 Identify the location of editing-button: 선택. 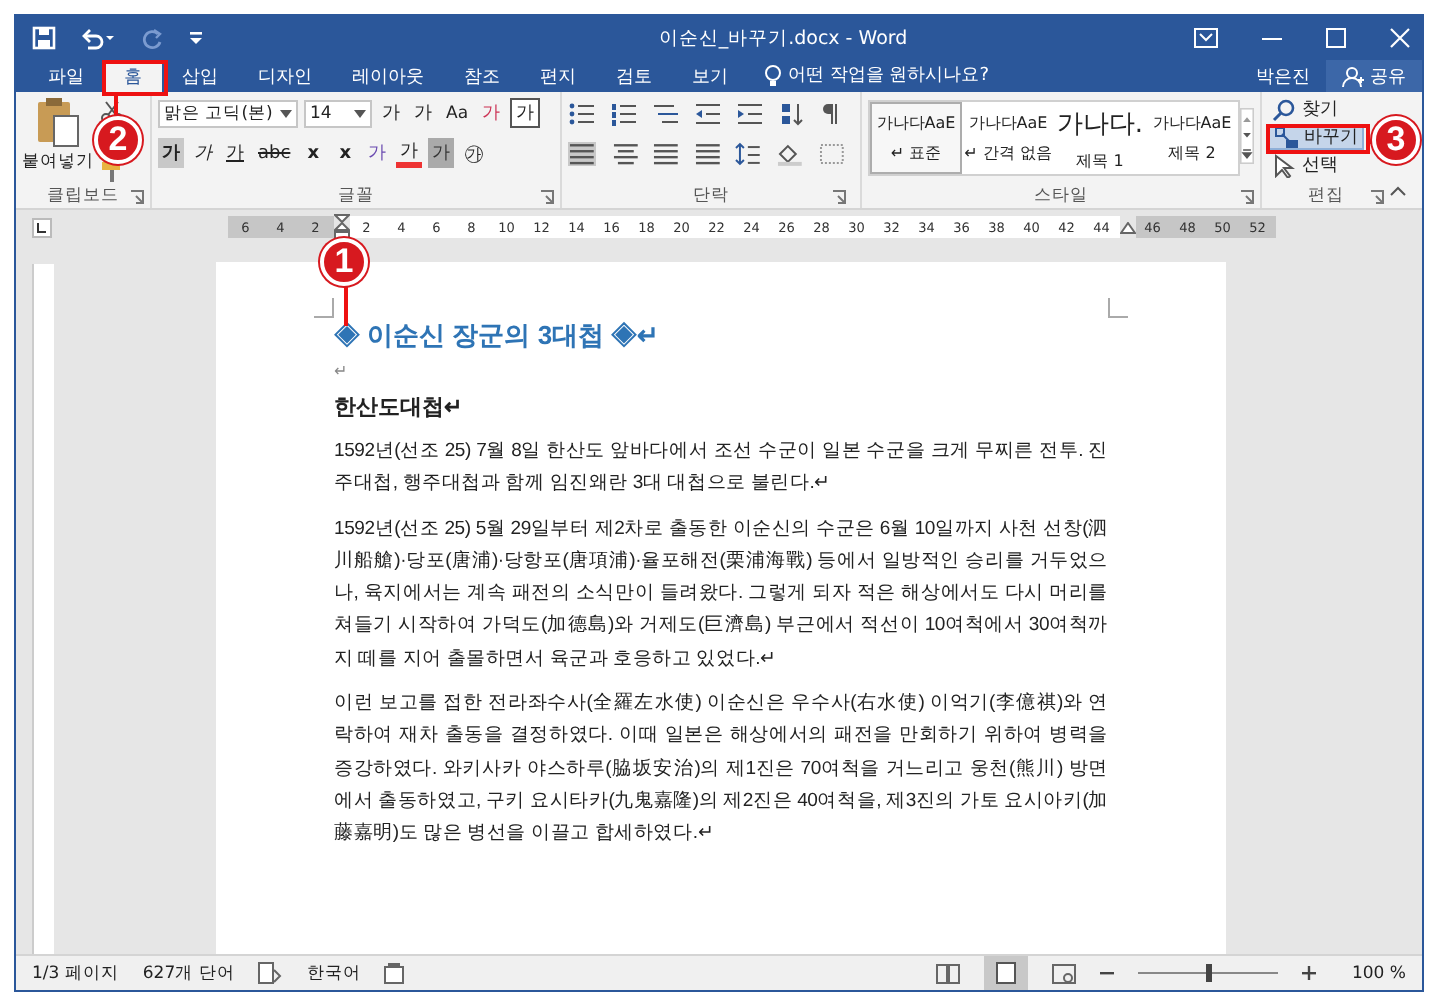
(1305, 165).